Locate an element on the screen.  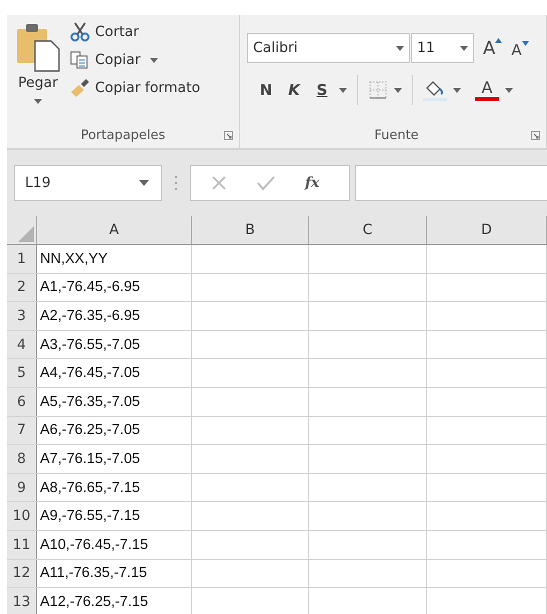
cell-text: A1,-76.45,-6.95 is located at coordinates (90, 287).